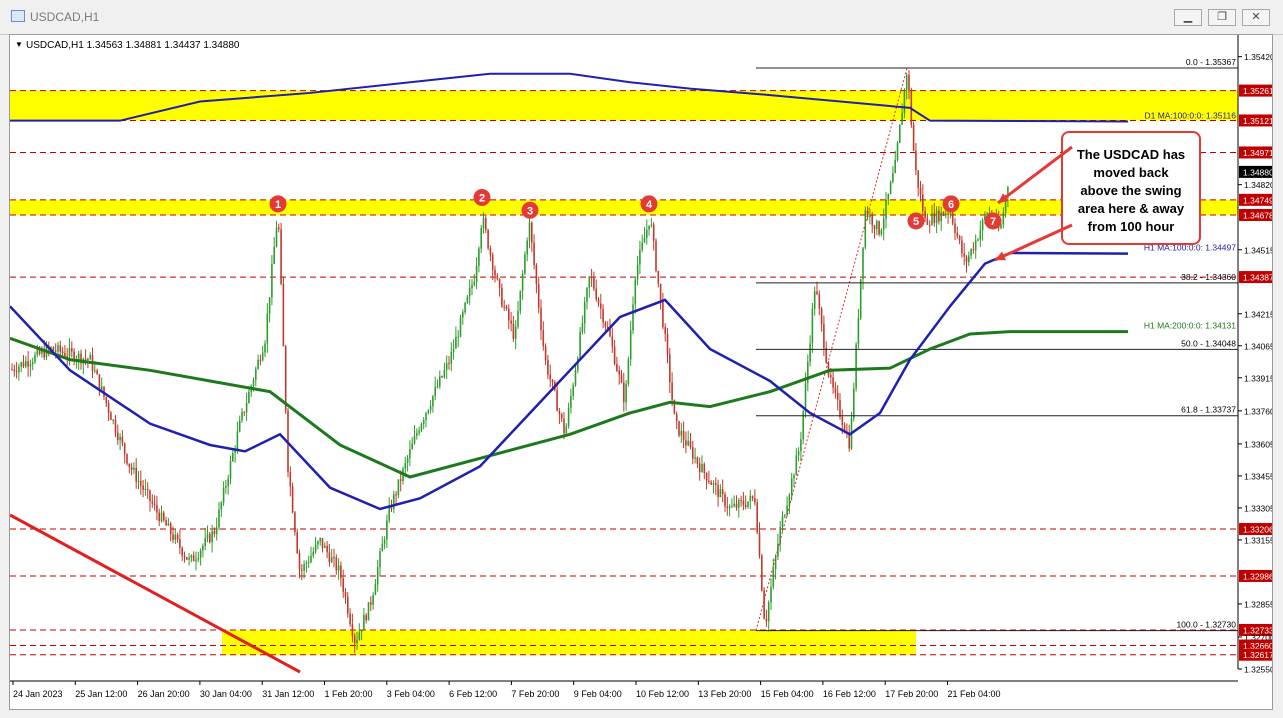  I want to click on swing-marker-label: 2, so click(482, 198).